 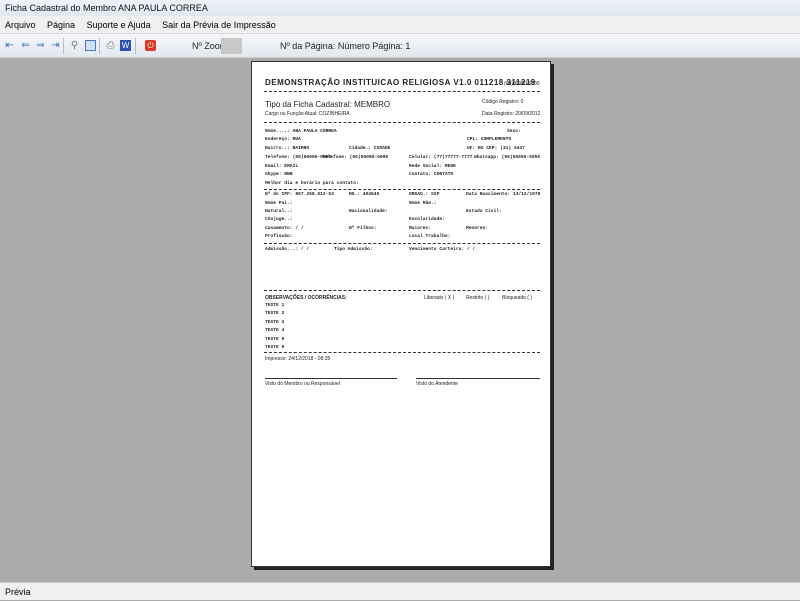 What do you see at coordinates (275, 339) in the screenshot?
I see `observation-line: TESTE 5` at bounding box center [275, 339].